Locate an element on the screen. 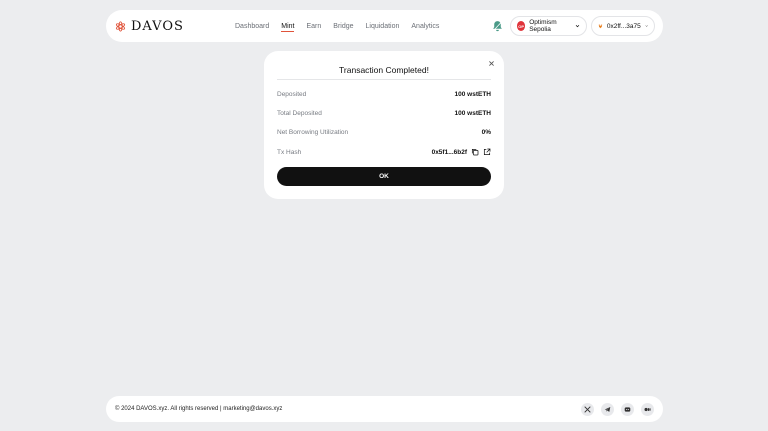 The width and height of the screenshot is (768, 431). medium-link is located at coordinates (647, 409).